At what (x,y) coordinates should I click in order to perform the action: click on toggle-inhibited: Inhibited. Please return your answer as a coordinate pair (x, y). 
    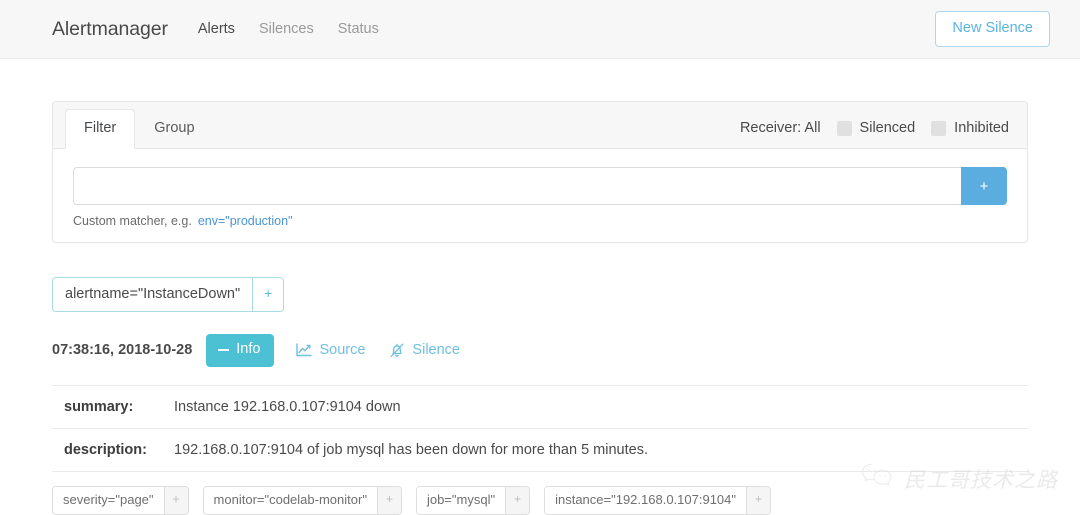
    Looking at the image, I should click on (970, 128).